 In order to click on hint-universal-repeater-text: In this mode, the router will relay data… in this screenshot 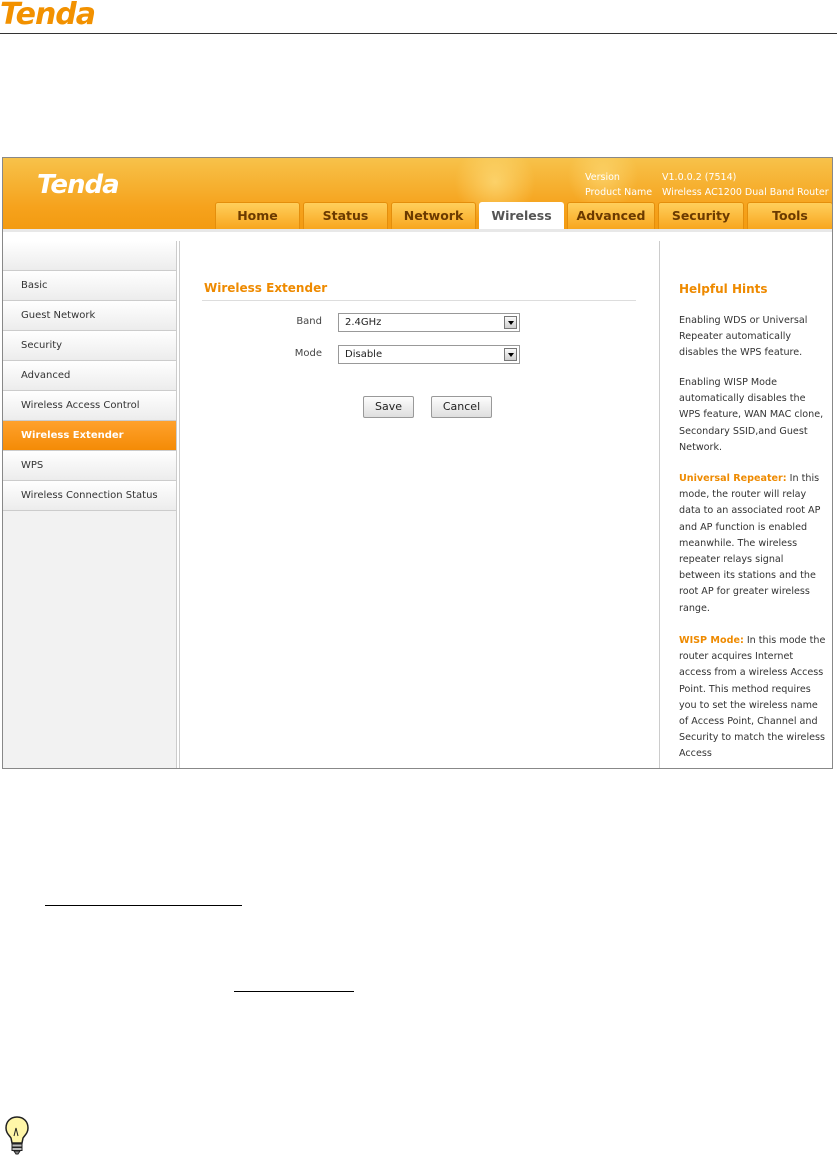, I will do `click(750, 543)`.